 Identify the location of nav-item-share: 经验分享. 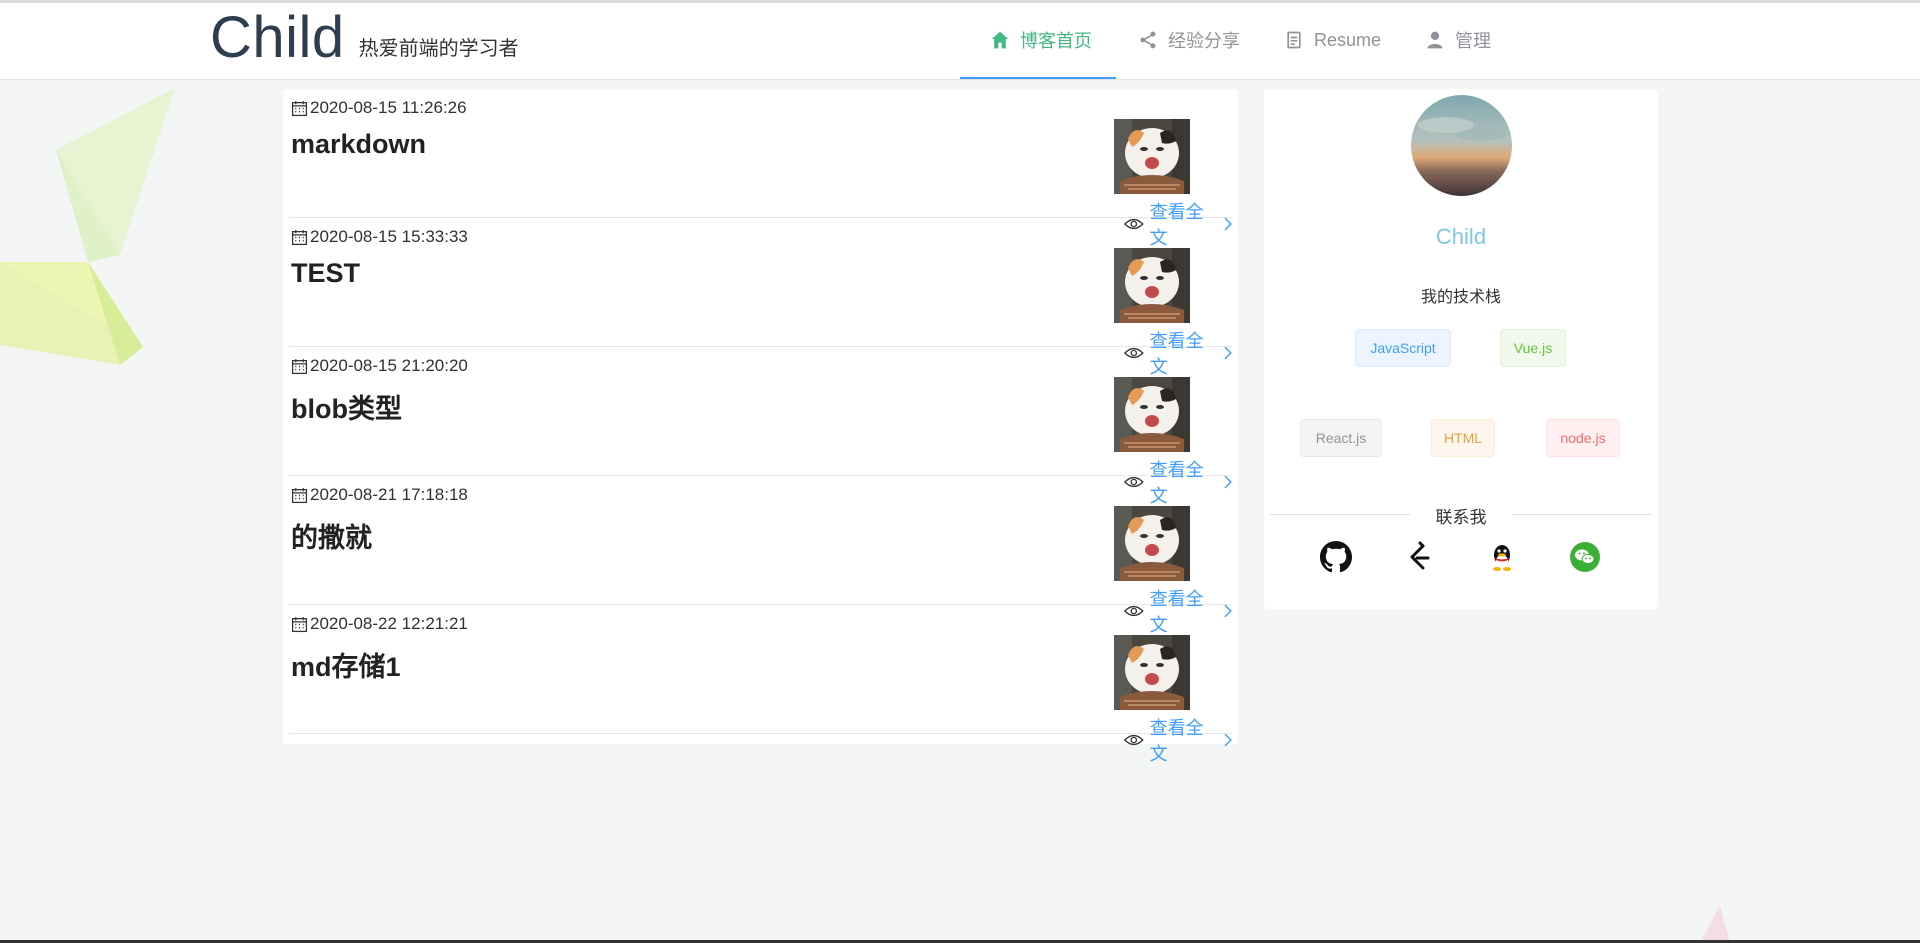
(1189, 41).